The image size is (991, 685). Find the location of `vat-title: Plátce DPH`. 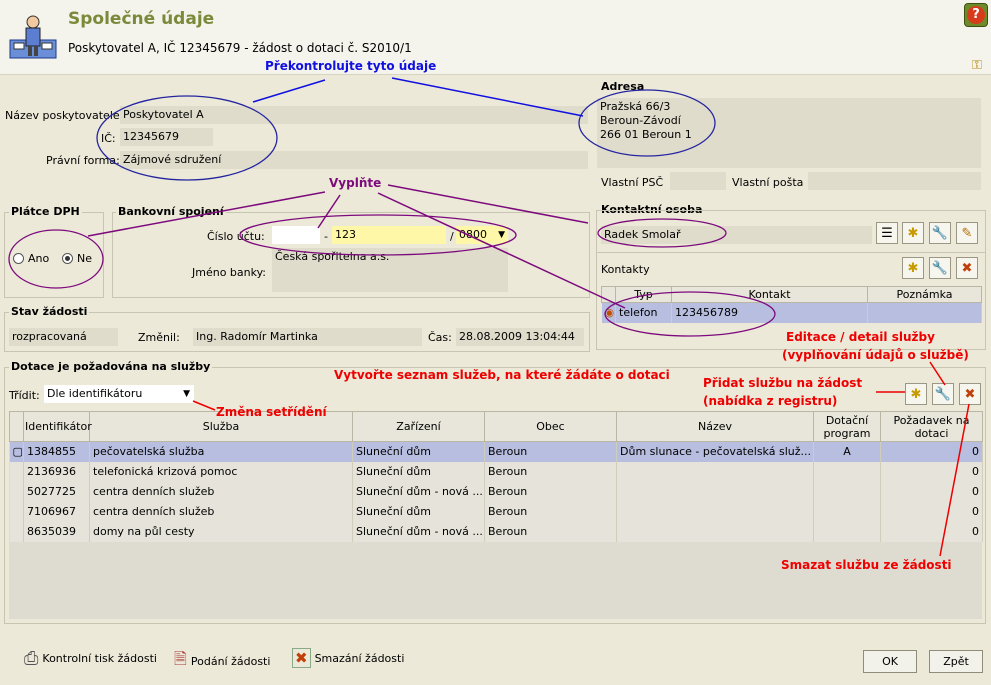

vat-title: Plátce DPH is located at coordinates (45, 211).